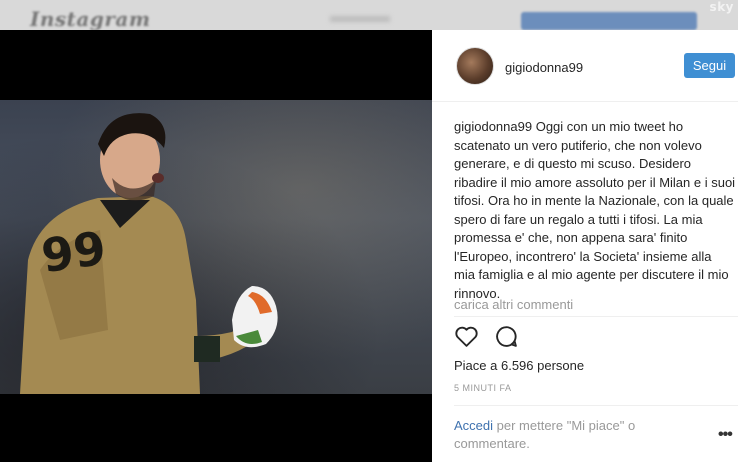 The width and height of the screenshot is (738, 462). Describe the element at coordinates (493, 126) in the screenshot. I see `caption-username: gigiodonna99` at that location.